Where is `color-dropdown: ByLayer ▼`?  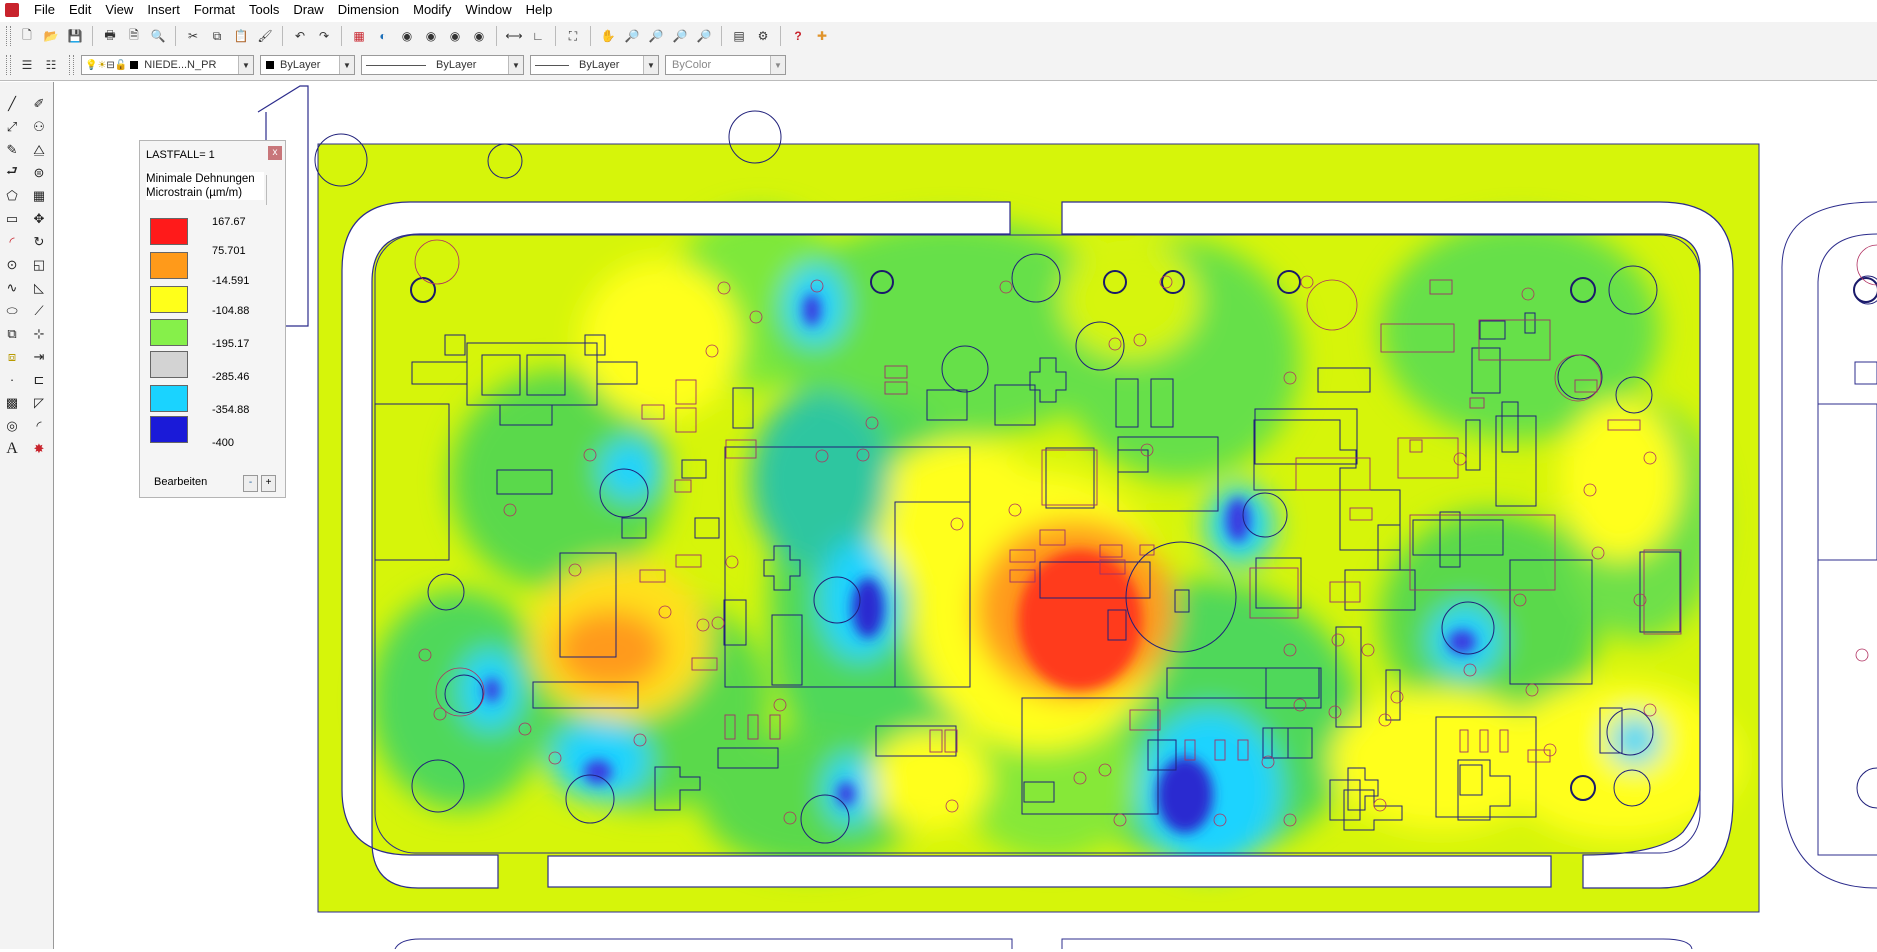 color-dropdown: ByLayer ▼ is located at coordinates (307, 65).